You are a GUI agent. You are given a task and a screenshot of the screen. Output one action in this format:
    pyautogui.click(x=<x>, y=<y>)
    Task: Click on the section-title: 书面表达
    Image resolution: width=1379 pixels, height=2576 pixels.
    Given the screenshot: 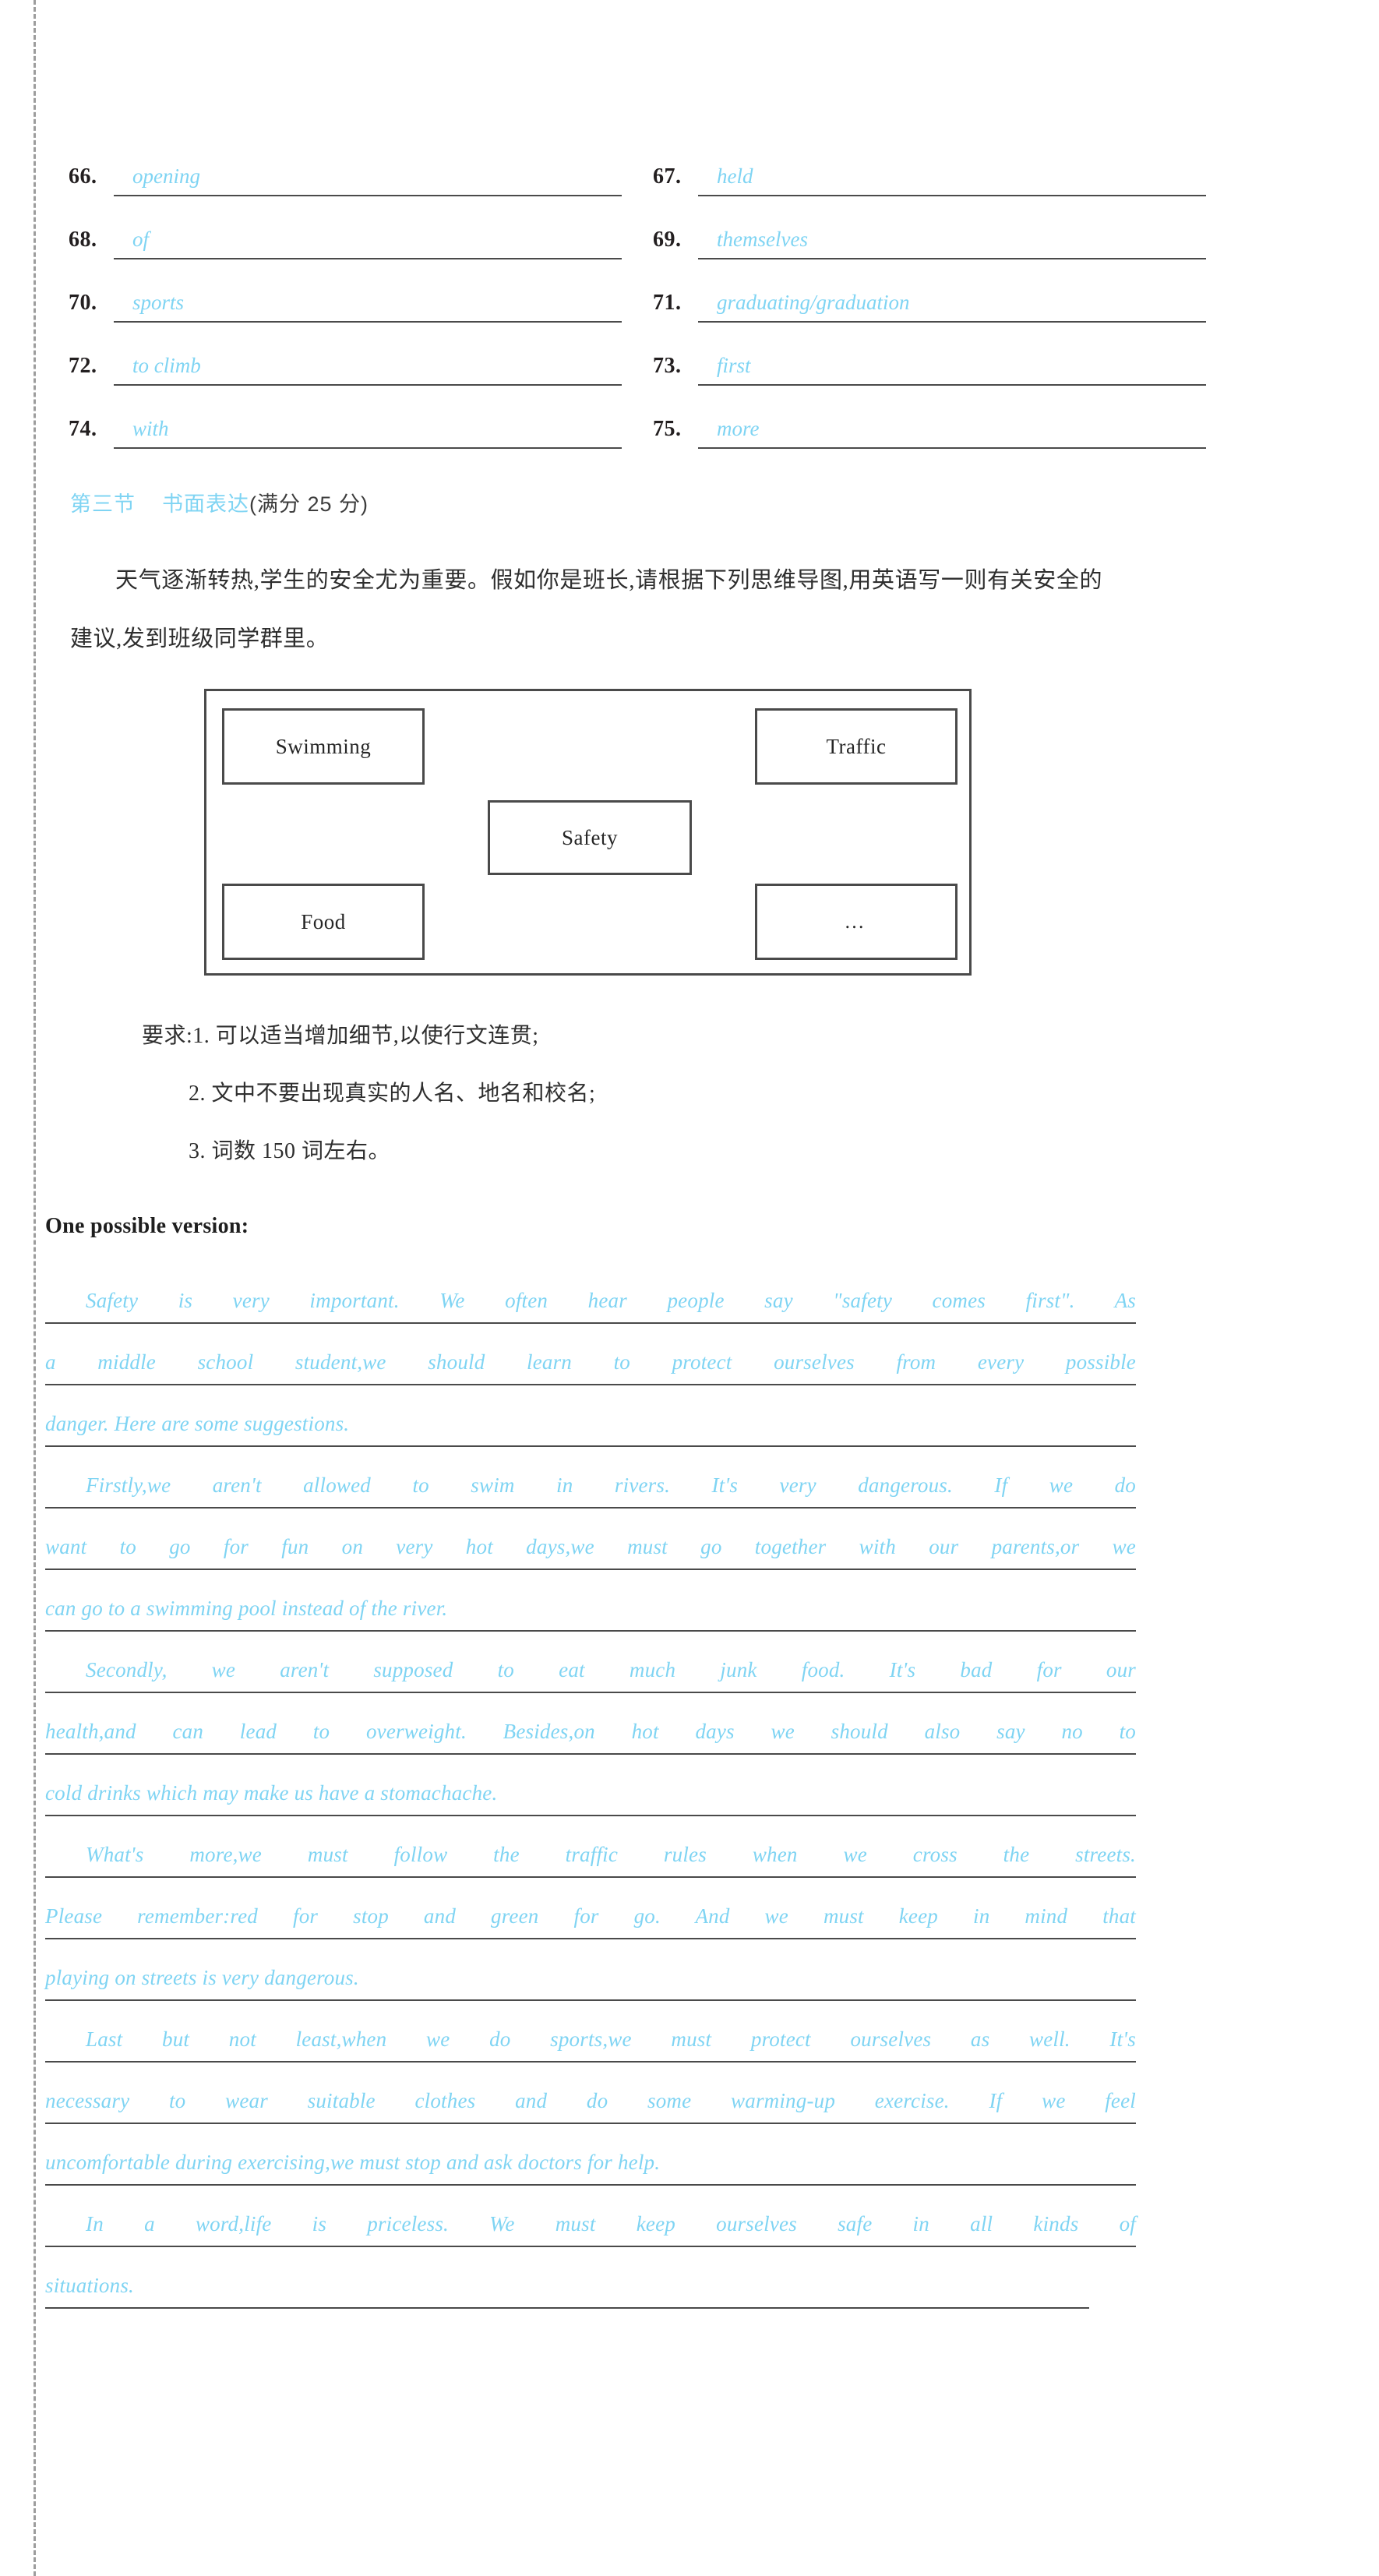 What is the action you would take?
    pyautogui.click(x=205, y=504)
    